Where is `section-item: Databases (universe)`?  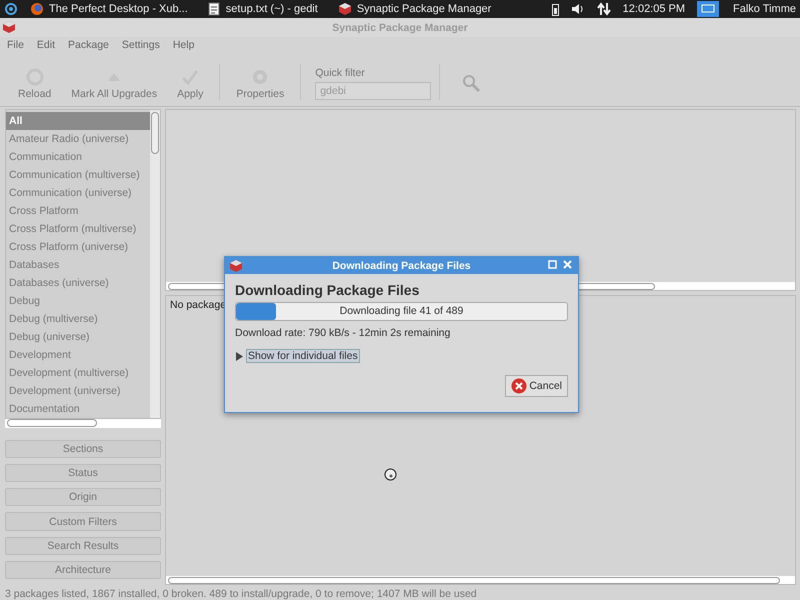
section-item: Databases (universe) is located at coordinates (78, 283).